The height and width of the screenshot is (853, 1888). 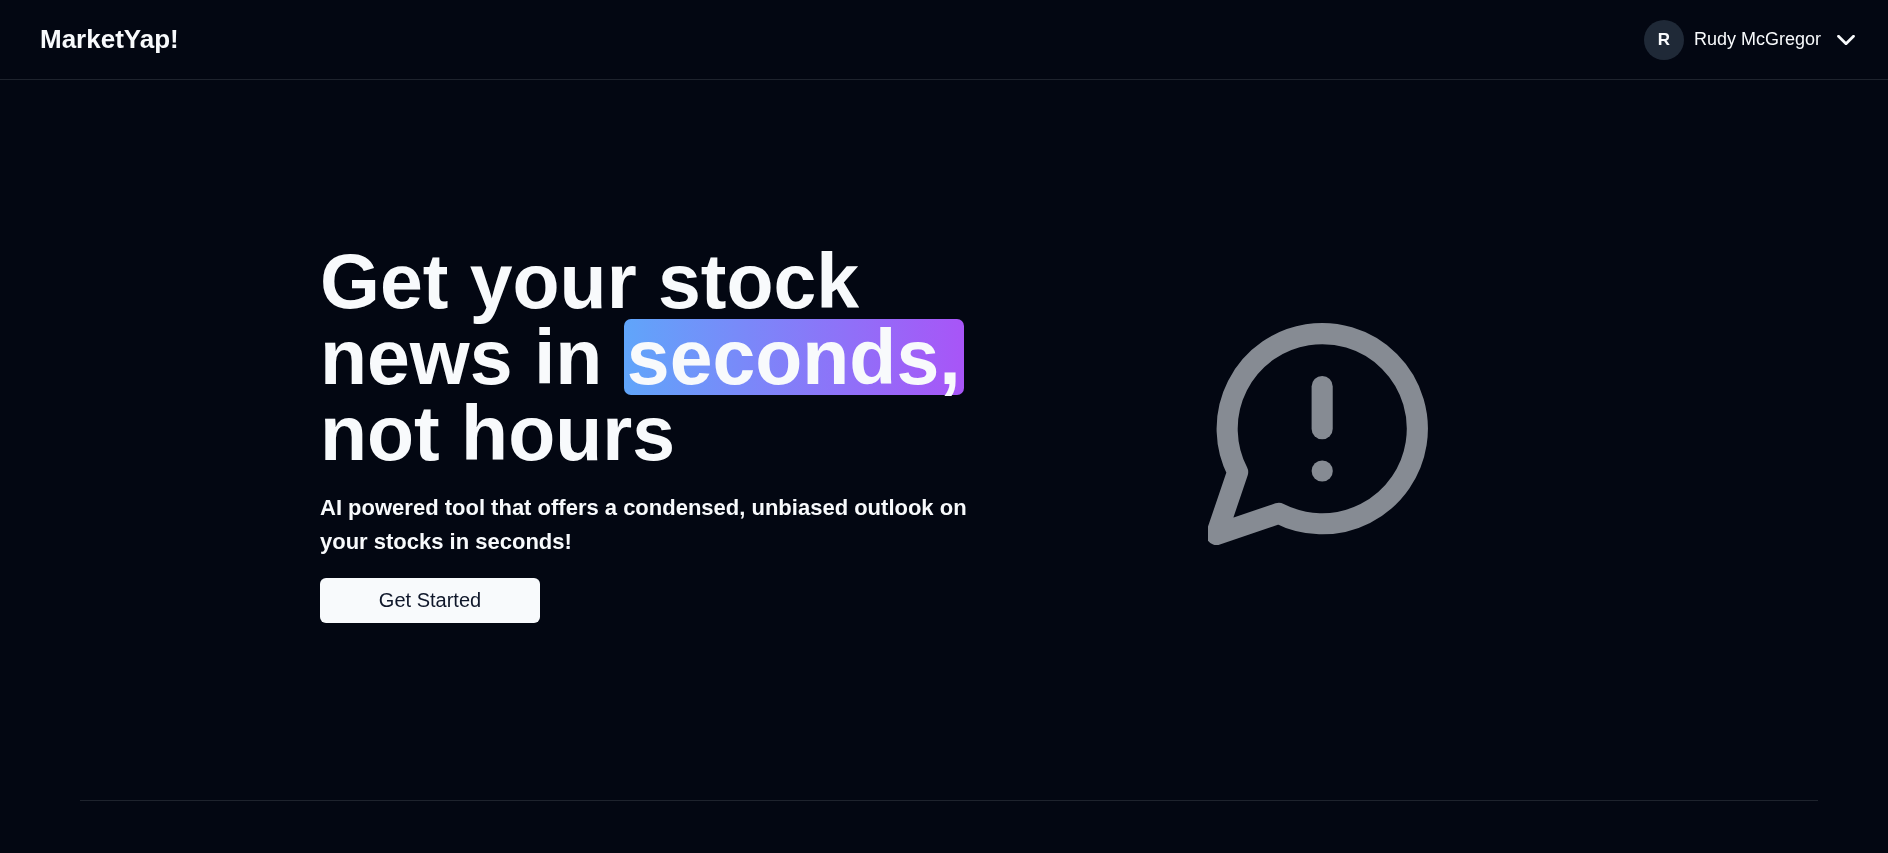 I want to click on speech-bubble-exclamation-icon, so click(x=1319, y=433).